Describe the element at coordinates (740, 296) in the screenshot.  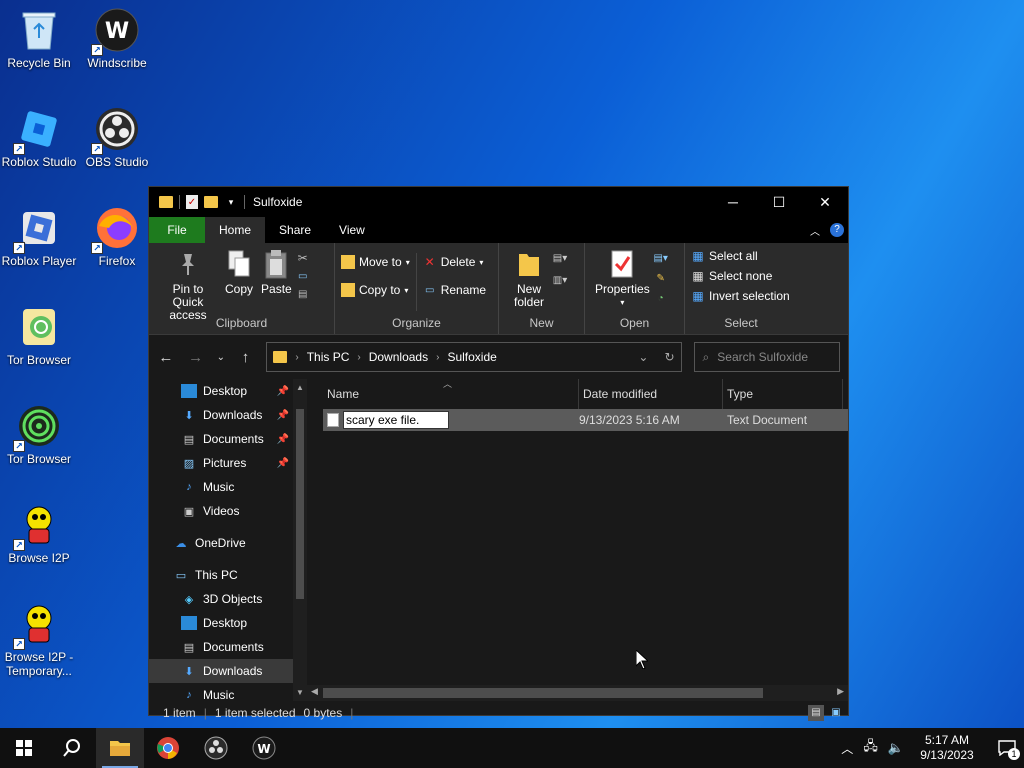
I see `invert-selection-button: ▦ Invert selection` at that location.